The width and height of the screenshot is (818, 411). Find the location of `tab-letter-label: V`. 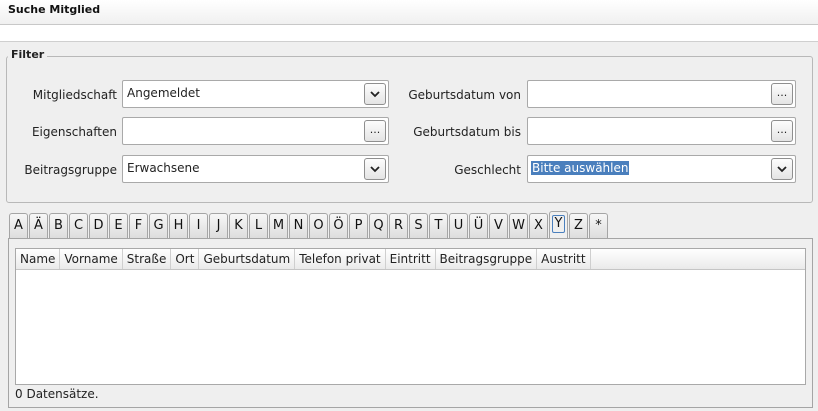

tab-letter-label: V is located at coordinates (498, 225).